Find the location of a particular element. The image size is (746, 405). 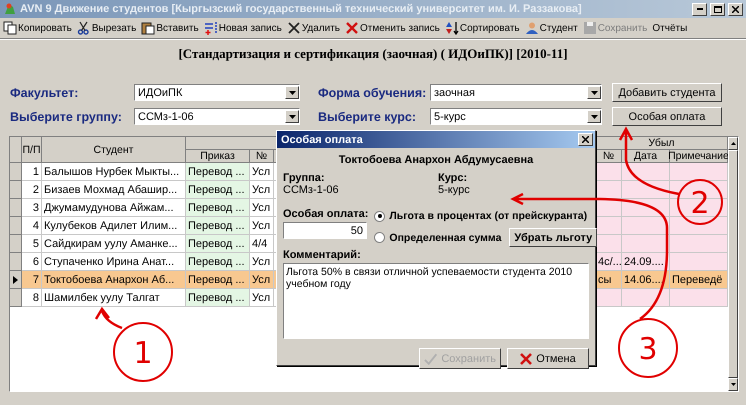

app-icon is located at coordinates (10, 9).